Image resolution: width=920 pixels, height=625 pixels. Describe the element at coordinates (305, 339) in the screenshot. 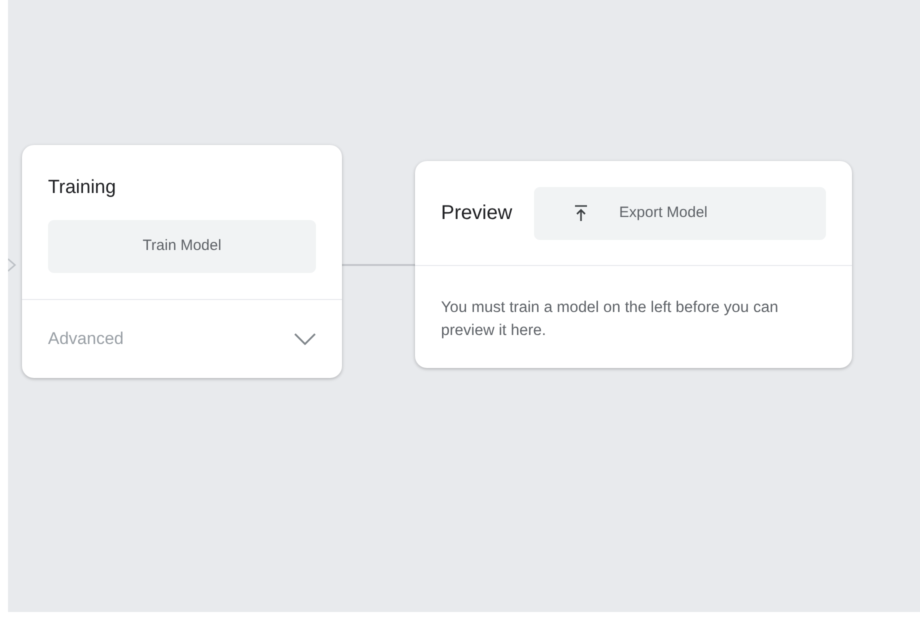

I see `chevron-down-icon` at that location.